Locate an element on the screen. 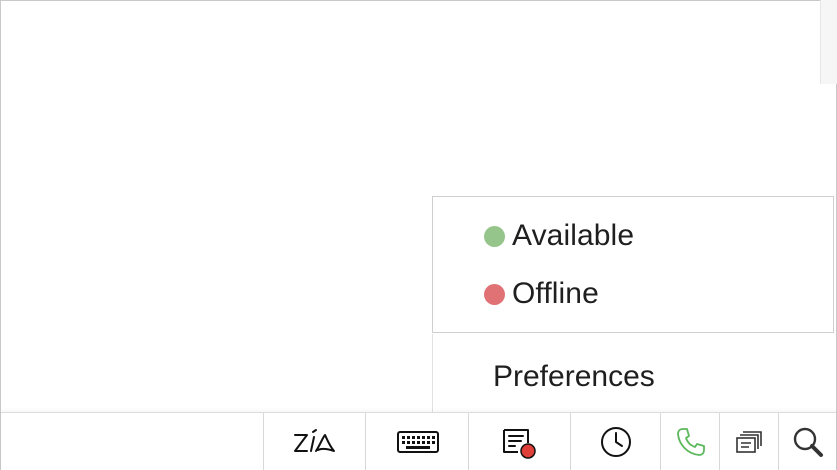 The height and width of the screenshot is (470, 837). history-button is located at coordinates (615, 441).